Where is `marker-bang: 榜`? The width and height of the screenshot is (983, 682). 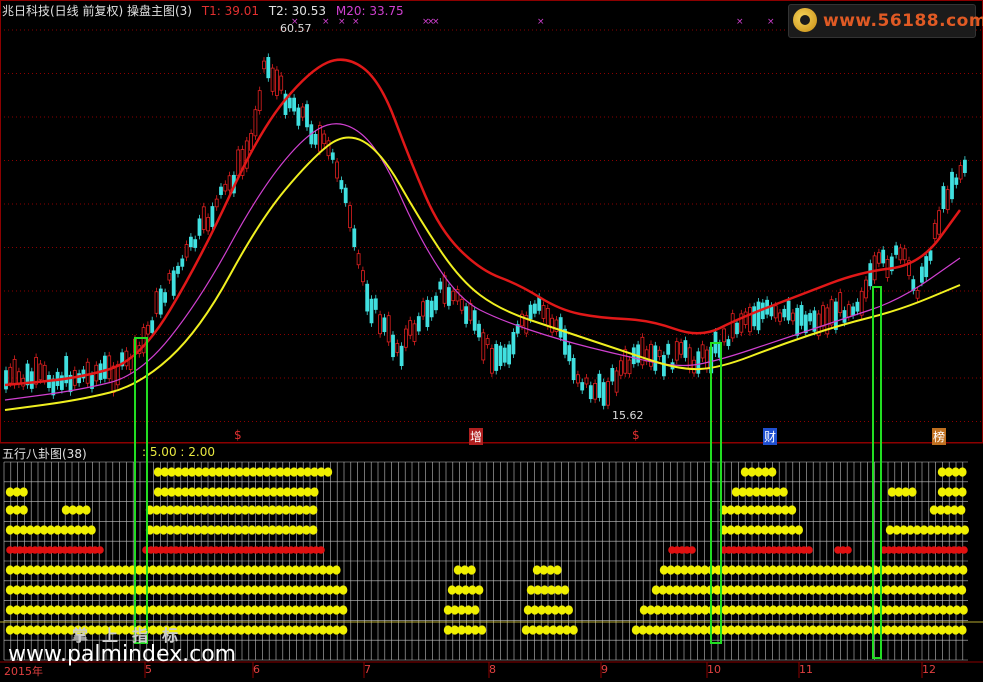 marker-bang: 榜 is located at coordinates (939, 436).